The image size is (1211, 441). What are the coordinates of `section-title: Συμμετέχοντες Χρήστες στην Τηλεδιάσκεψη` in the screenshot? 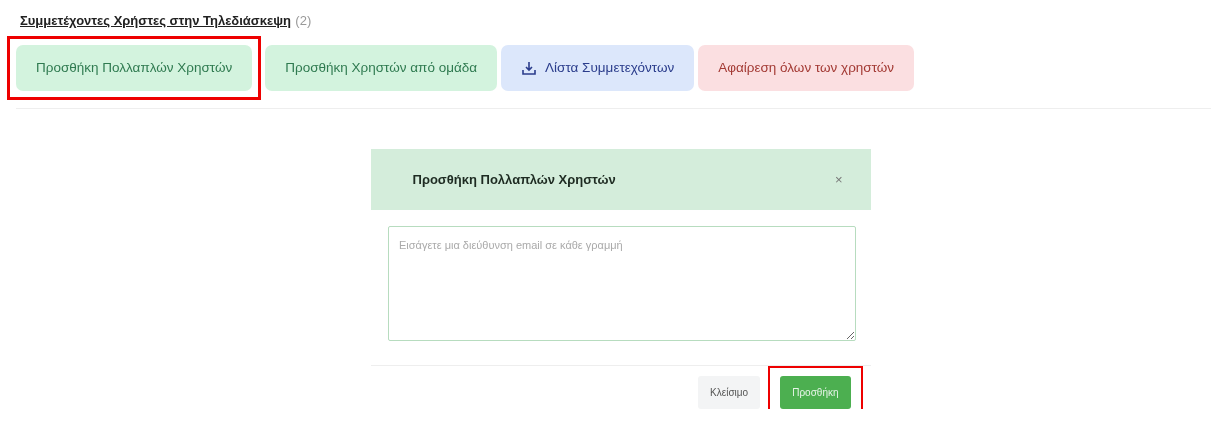 It's located at (155, 20).